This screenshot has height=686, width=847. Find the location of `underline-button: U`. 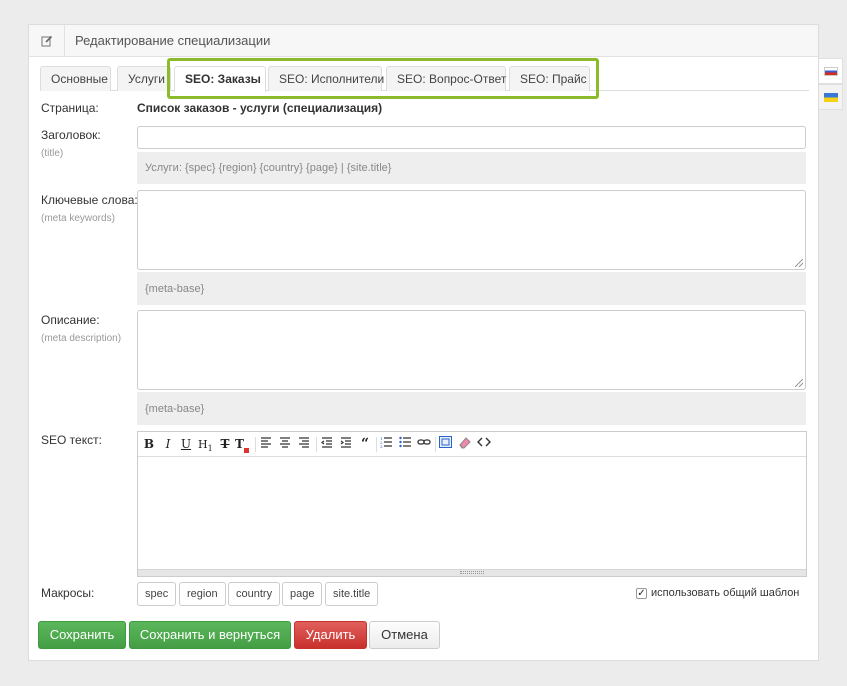

underline-button: U is located at coordinates (186, 444).